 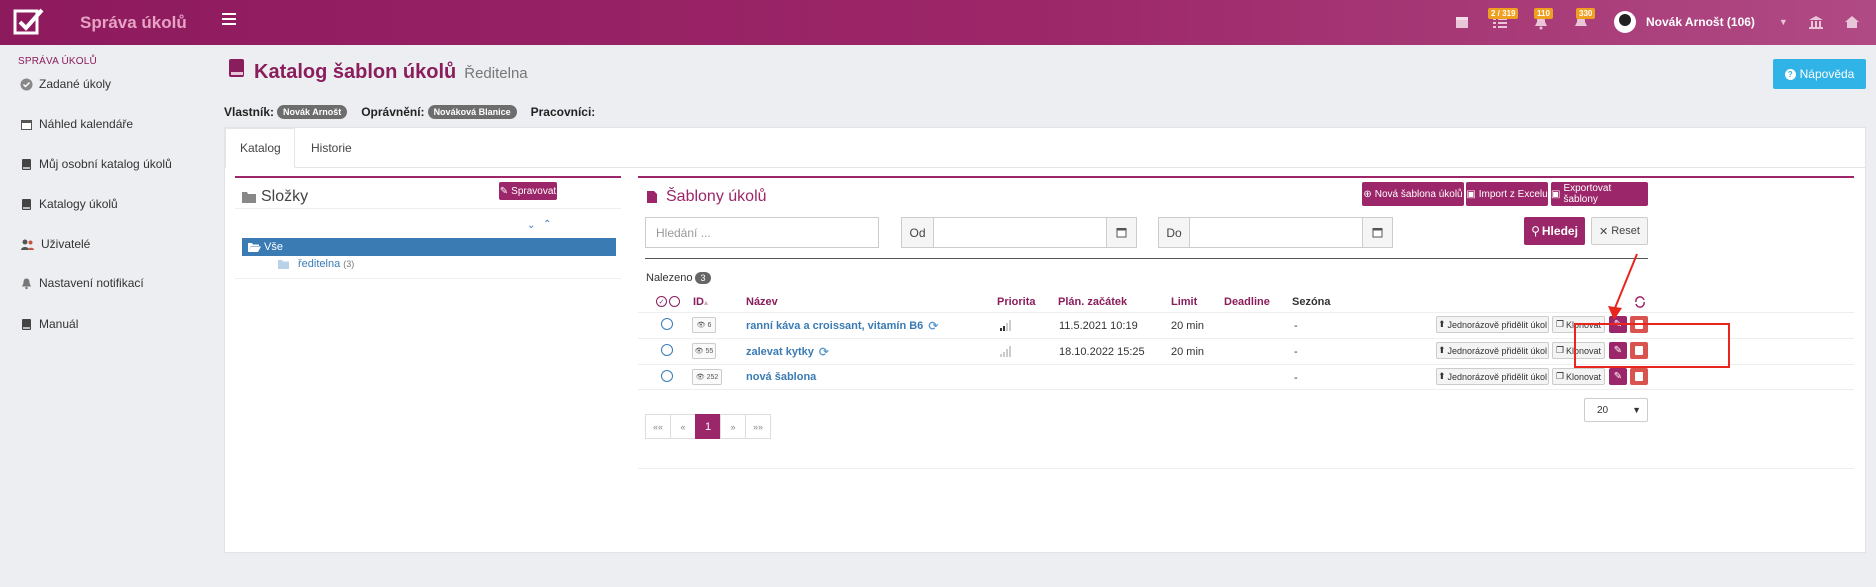 I want to click on edit-button: ✎, so click(x=1618, y=376).